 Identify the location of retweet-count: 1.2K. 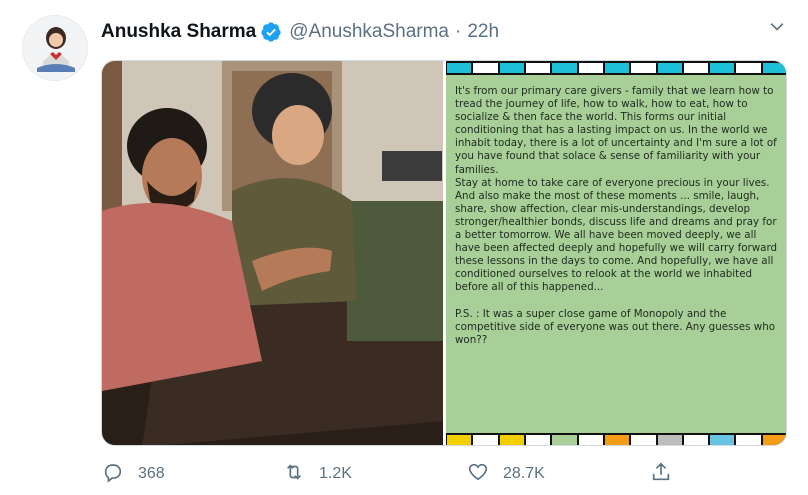
(335, 473).